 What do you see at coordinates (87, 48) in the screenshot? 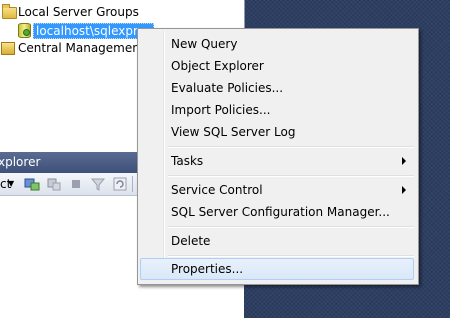
I see `tree-item-label: Central Management S` at bounding box center [87, 48].